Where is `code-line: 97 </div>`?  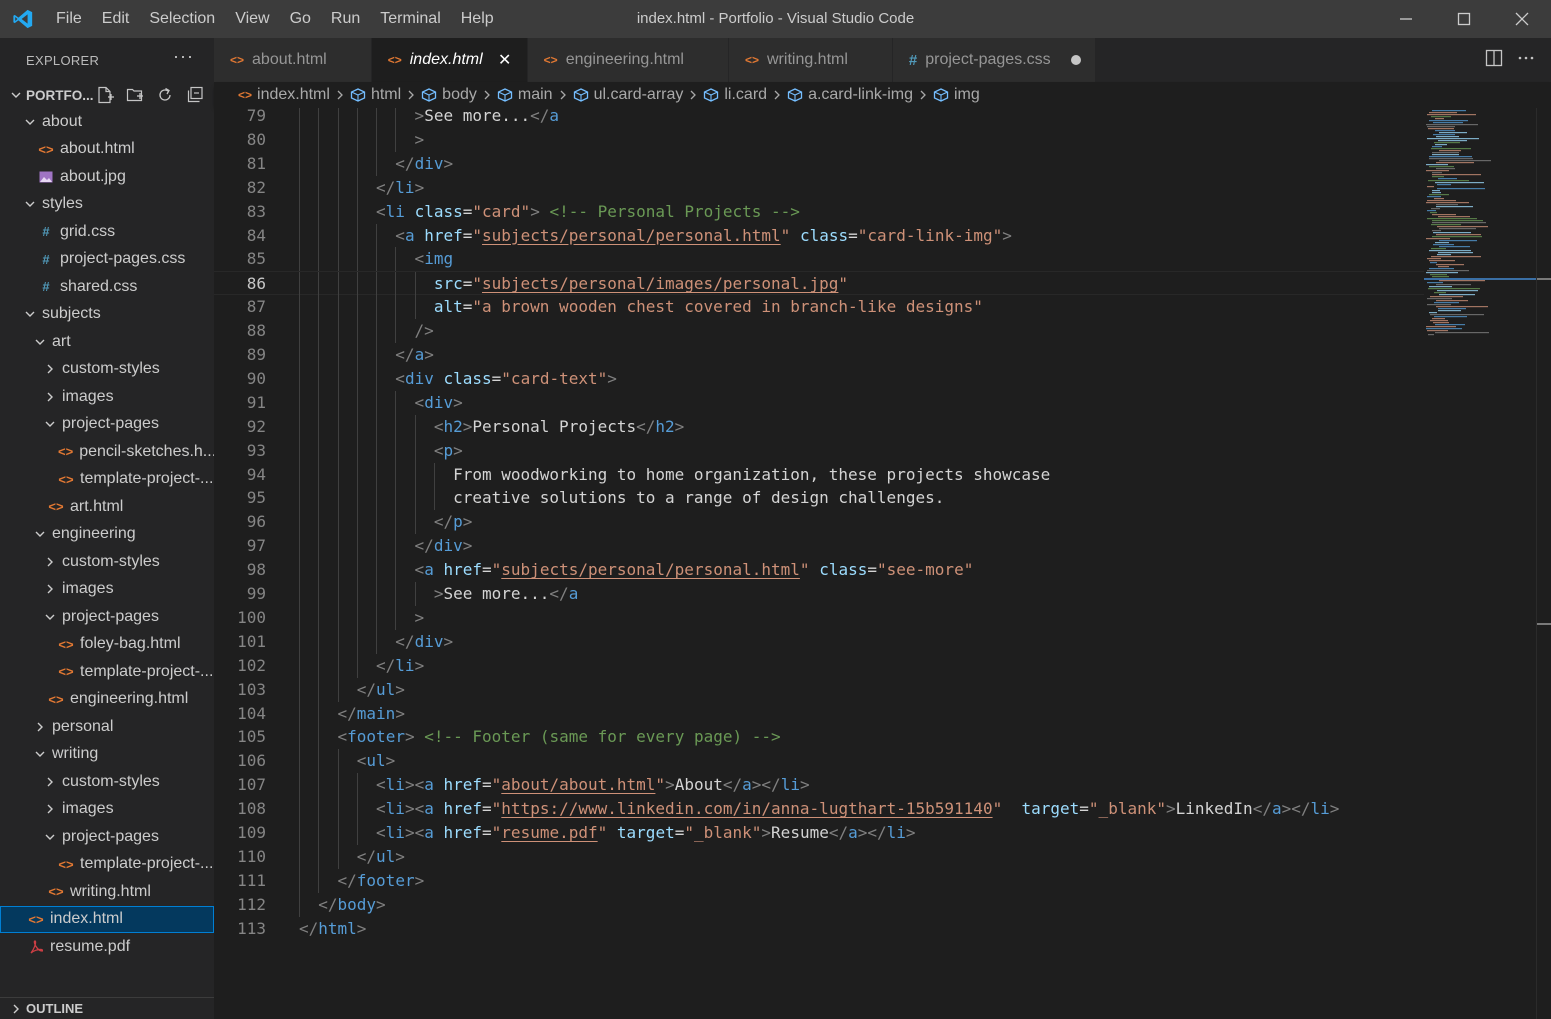 code-line: 97 </div> is located at coordinates (819, 546).